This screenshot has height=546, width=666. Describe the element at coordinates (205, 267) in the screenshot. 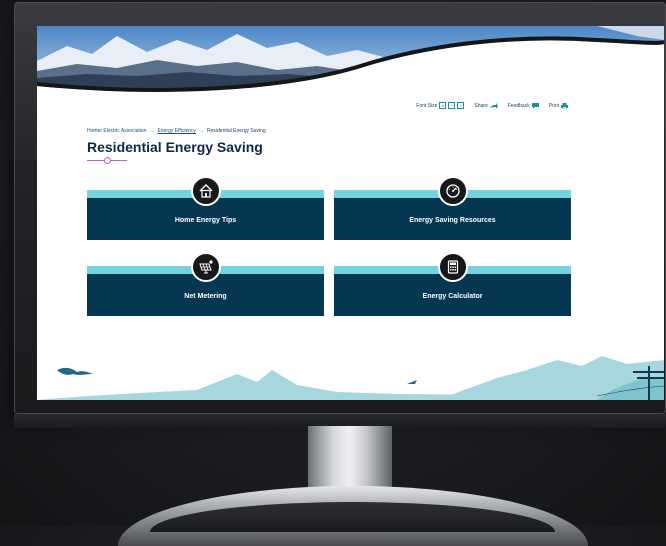

I see `solar-panel-icon` at that location.